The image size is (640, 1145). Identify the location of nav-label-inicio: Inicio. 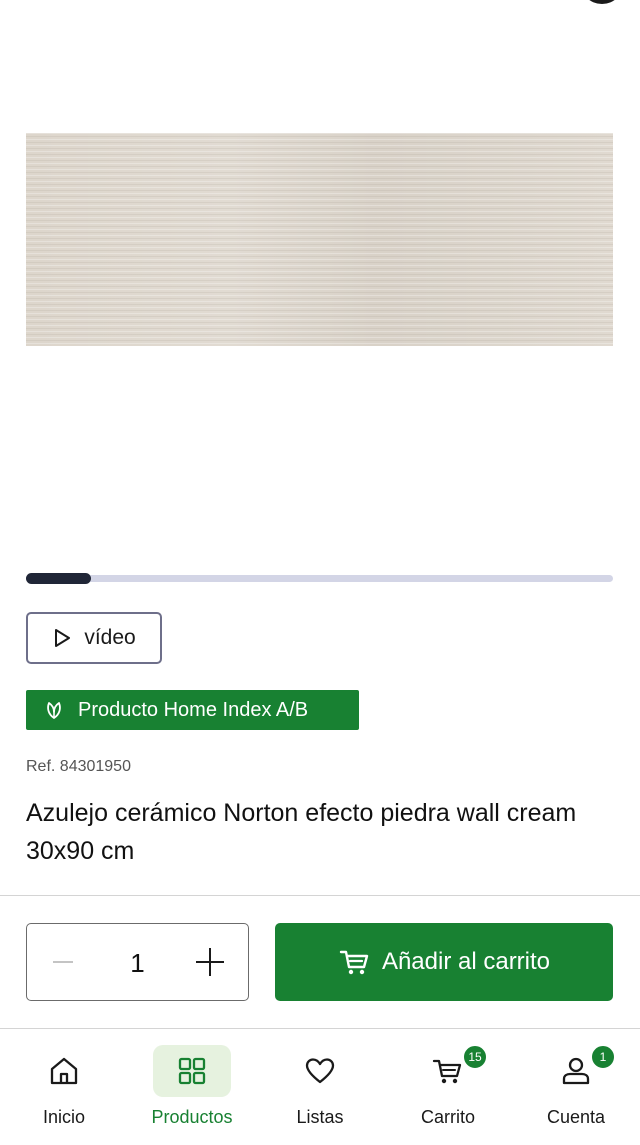
(64, 1117).